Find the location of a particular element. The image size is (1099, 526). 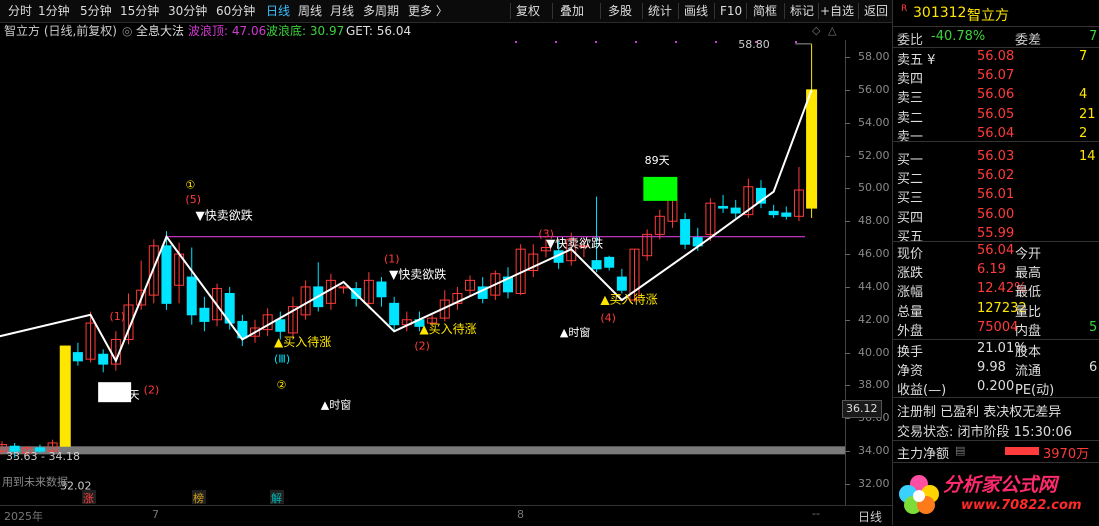

orderbook-row: 买四 56.00 is located at coordinates (996, 216).